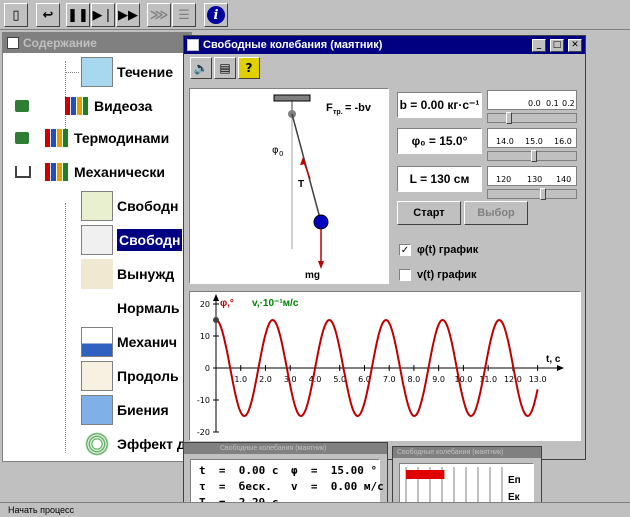 The height and width of the screenshot is (517, 630). I want to click on pendulum-mount, so click(292, 98).